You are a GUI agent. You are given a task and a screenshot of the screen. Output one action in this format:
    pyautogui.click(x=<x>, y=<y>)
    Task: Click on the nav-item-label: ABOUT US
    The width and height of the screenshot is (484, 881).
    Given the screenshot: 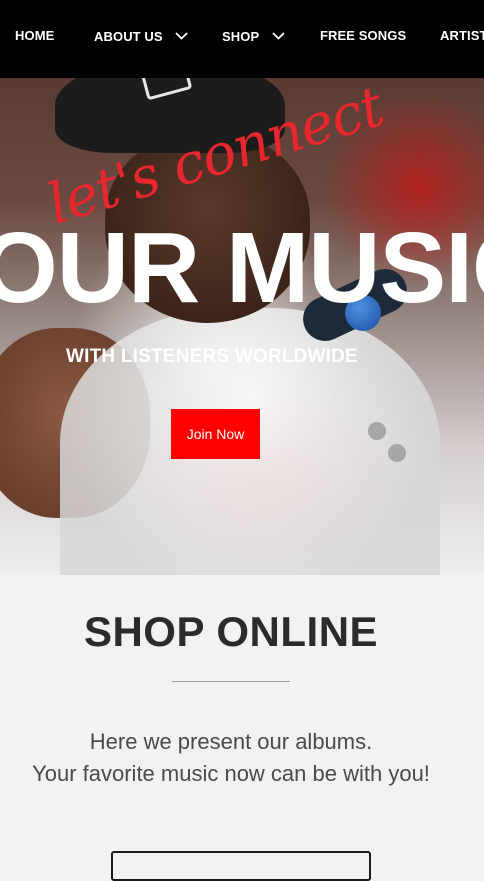 What is the action you would take?
    pyautogui.click(x=128, y=36)
    